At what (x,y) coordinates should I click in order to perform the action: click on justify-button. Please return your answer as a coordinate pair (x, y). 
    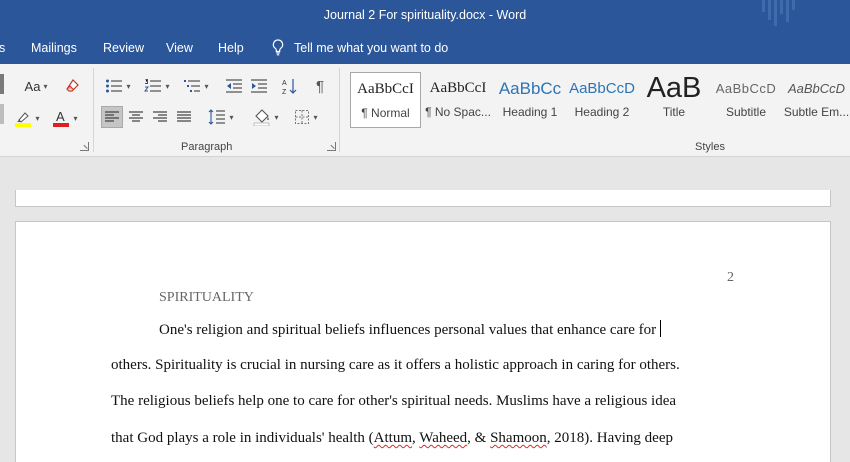
    Looking at the image, I should click on (184, 117).